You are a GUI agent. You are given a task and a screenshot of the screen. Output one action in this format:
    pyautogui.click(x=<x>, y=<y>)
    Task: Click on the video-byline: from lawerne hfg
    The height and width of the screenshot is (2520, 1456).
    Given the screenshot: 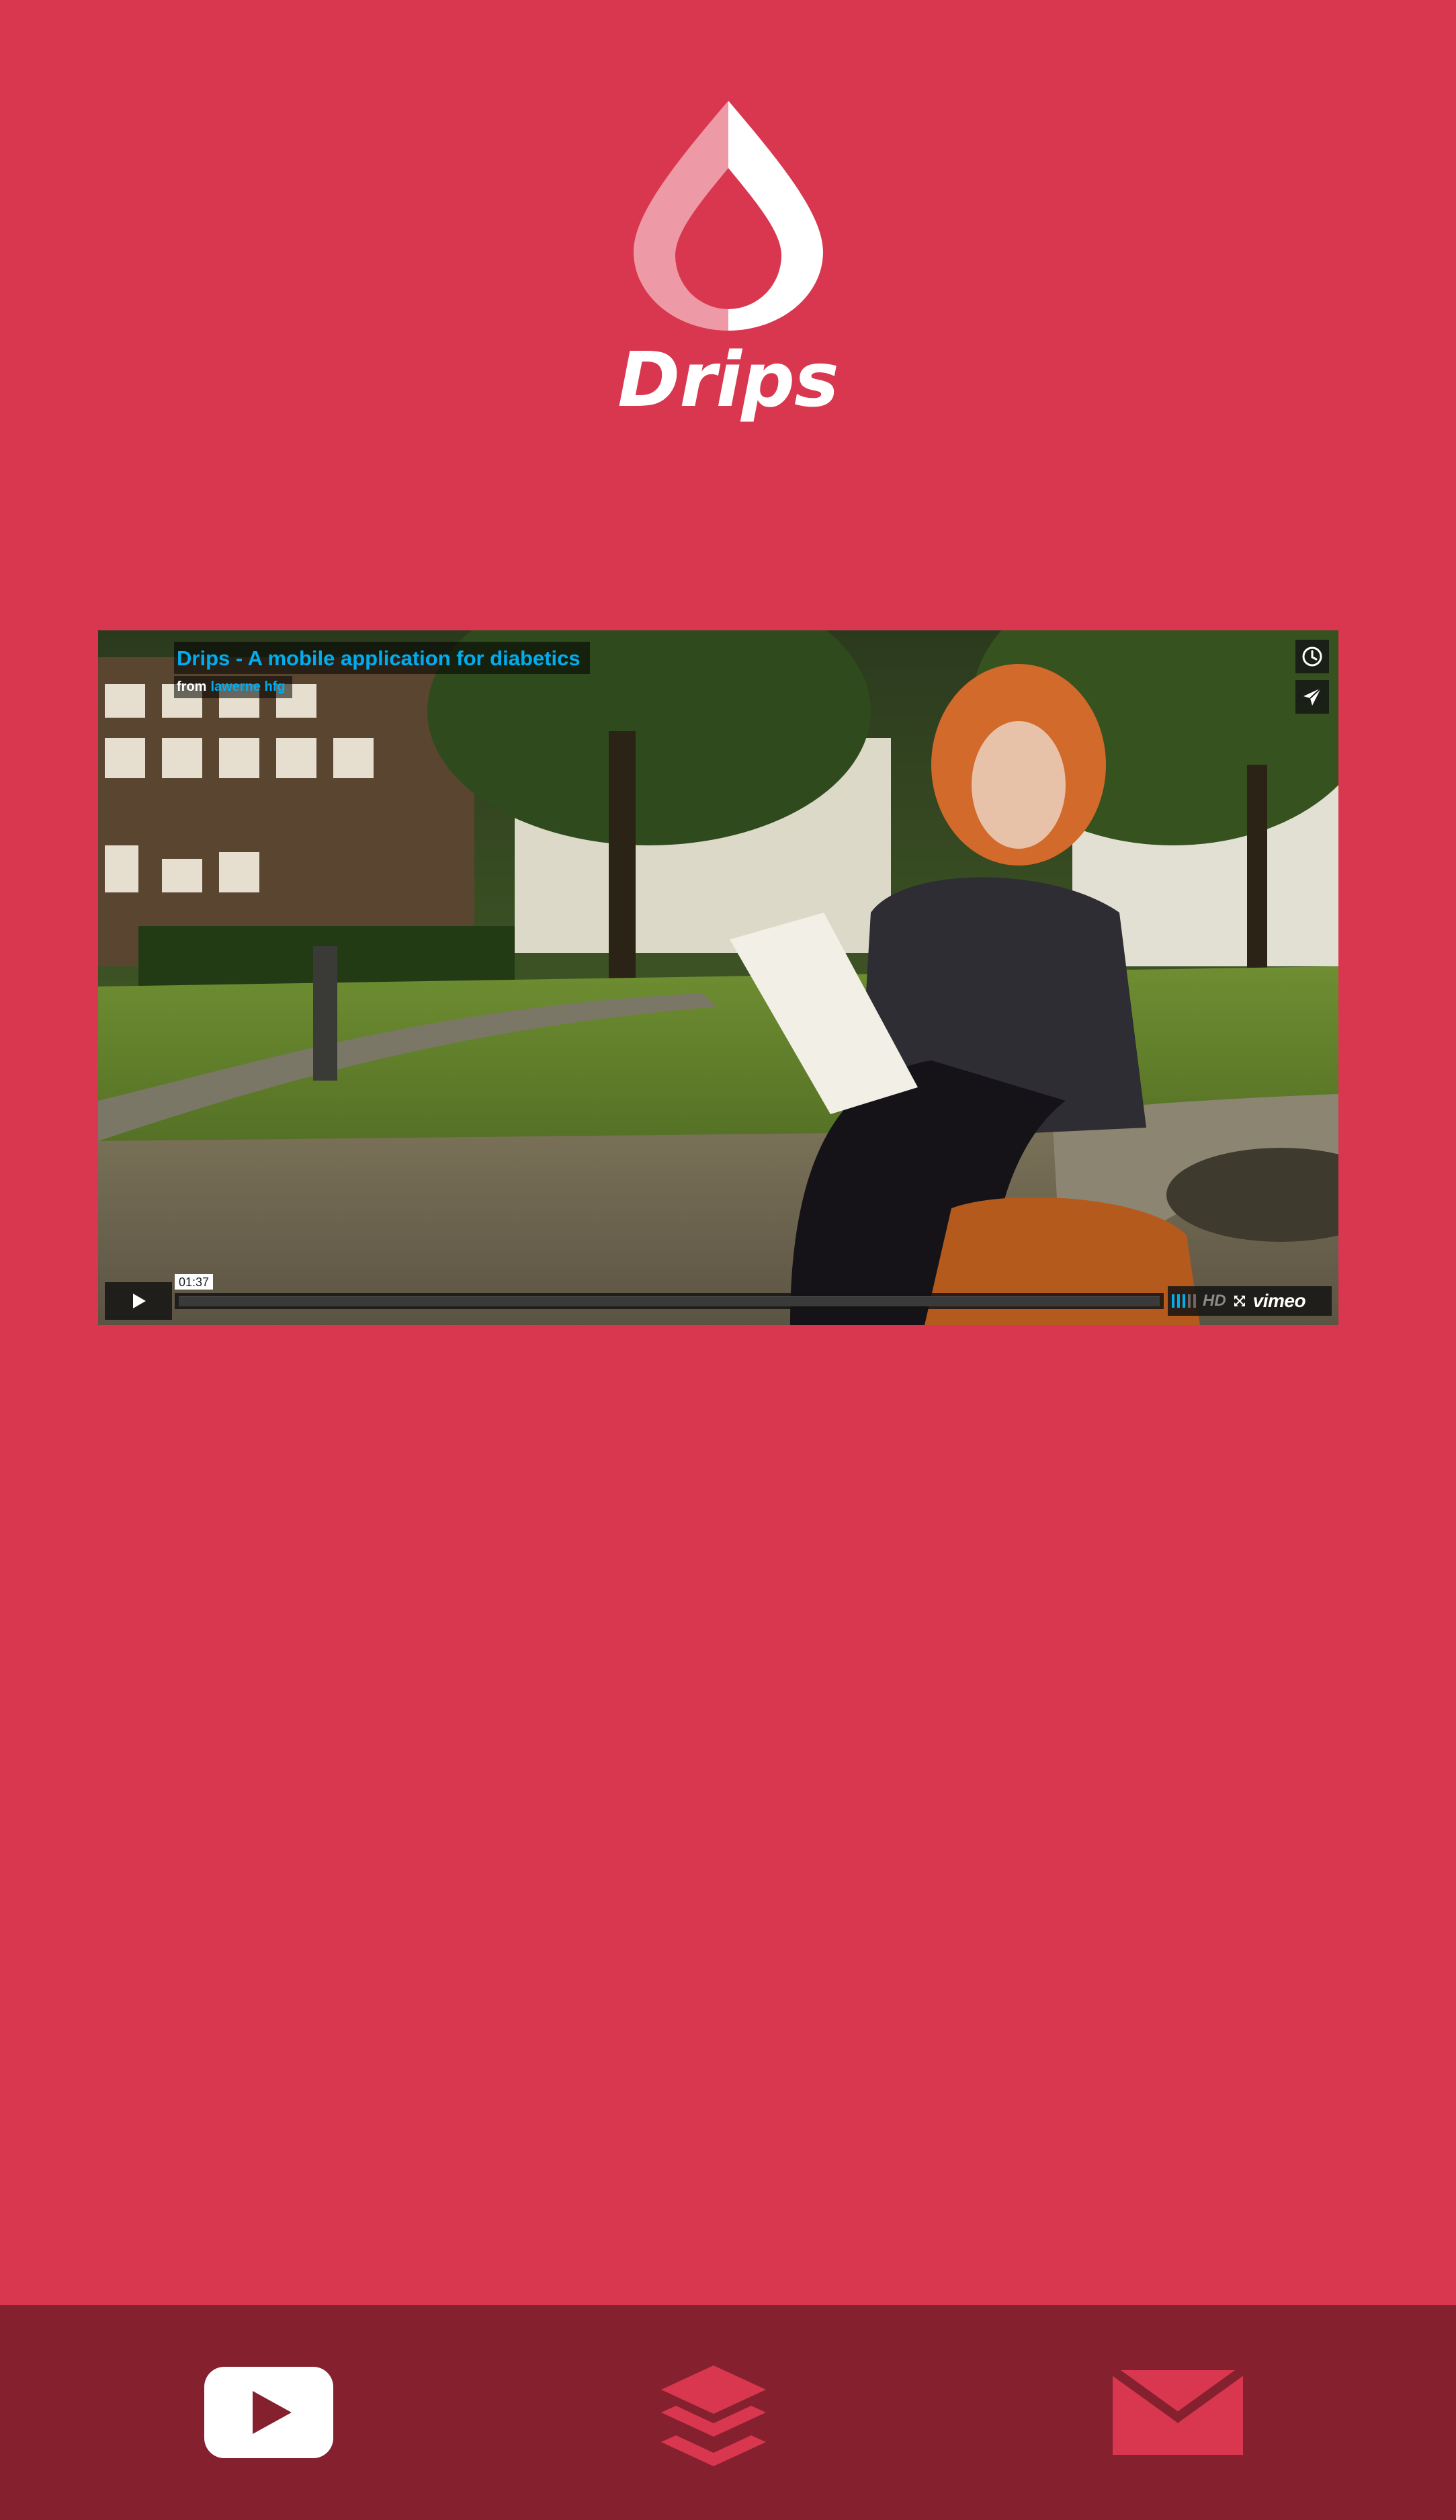 What is the action you would take?
    pyautogui.click(x=233, y=687)
    